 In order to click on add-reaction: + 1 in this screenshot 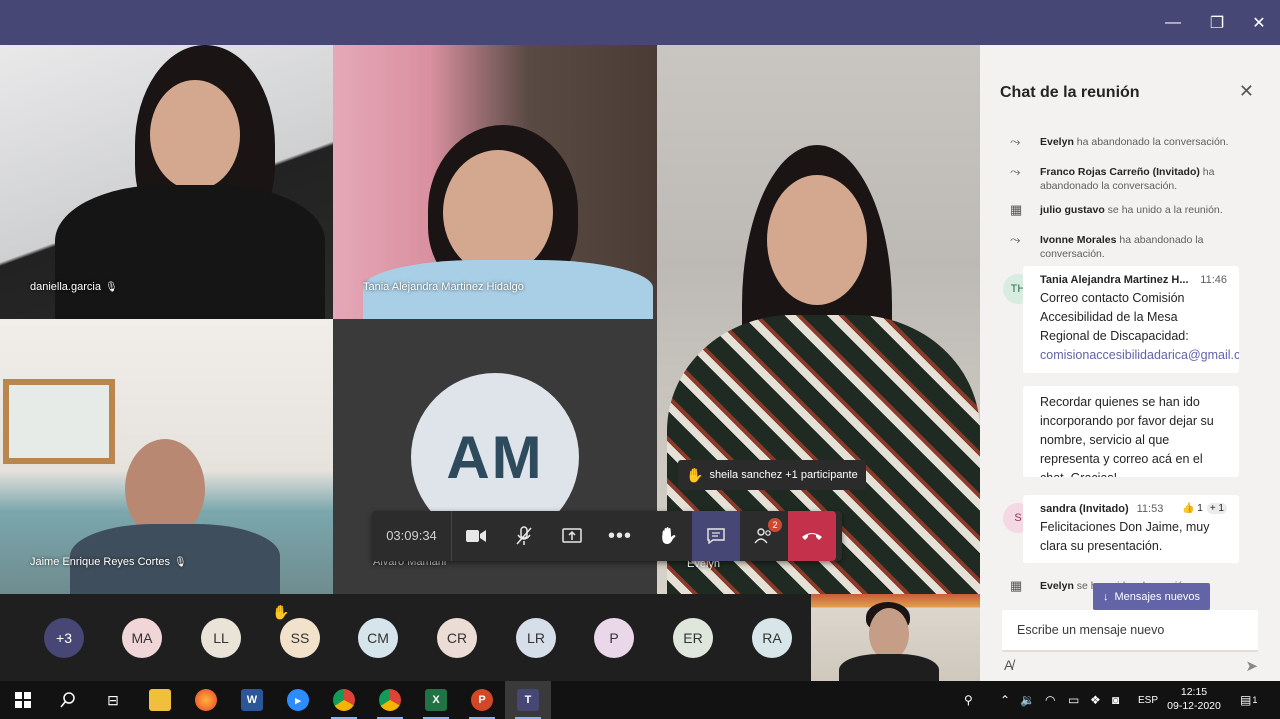, I will do `click(1216, 508)`.